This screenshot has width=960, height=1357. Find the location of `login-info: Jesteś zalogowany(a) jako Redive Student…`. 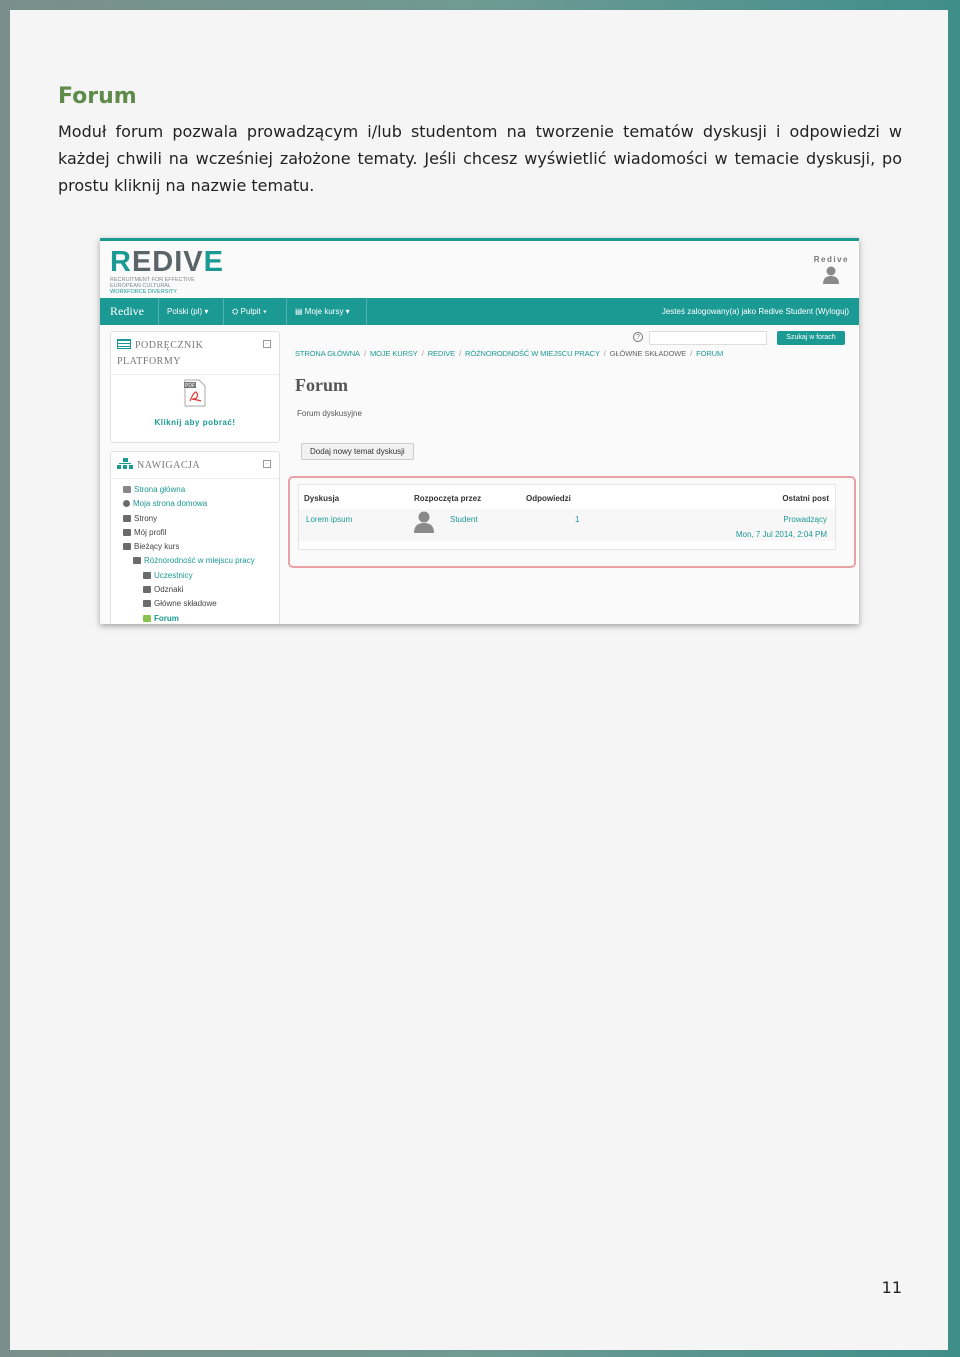

login-info: Jesteś zalogowany(a) jako Redive Student… is located at coordinates (755, 311).